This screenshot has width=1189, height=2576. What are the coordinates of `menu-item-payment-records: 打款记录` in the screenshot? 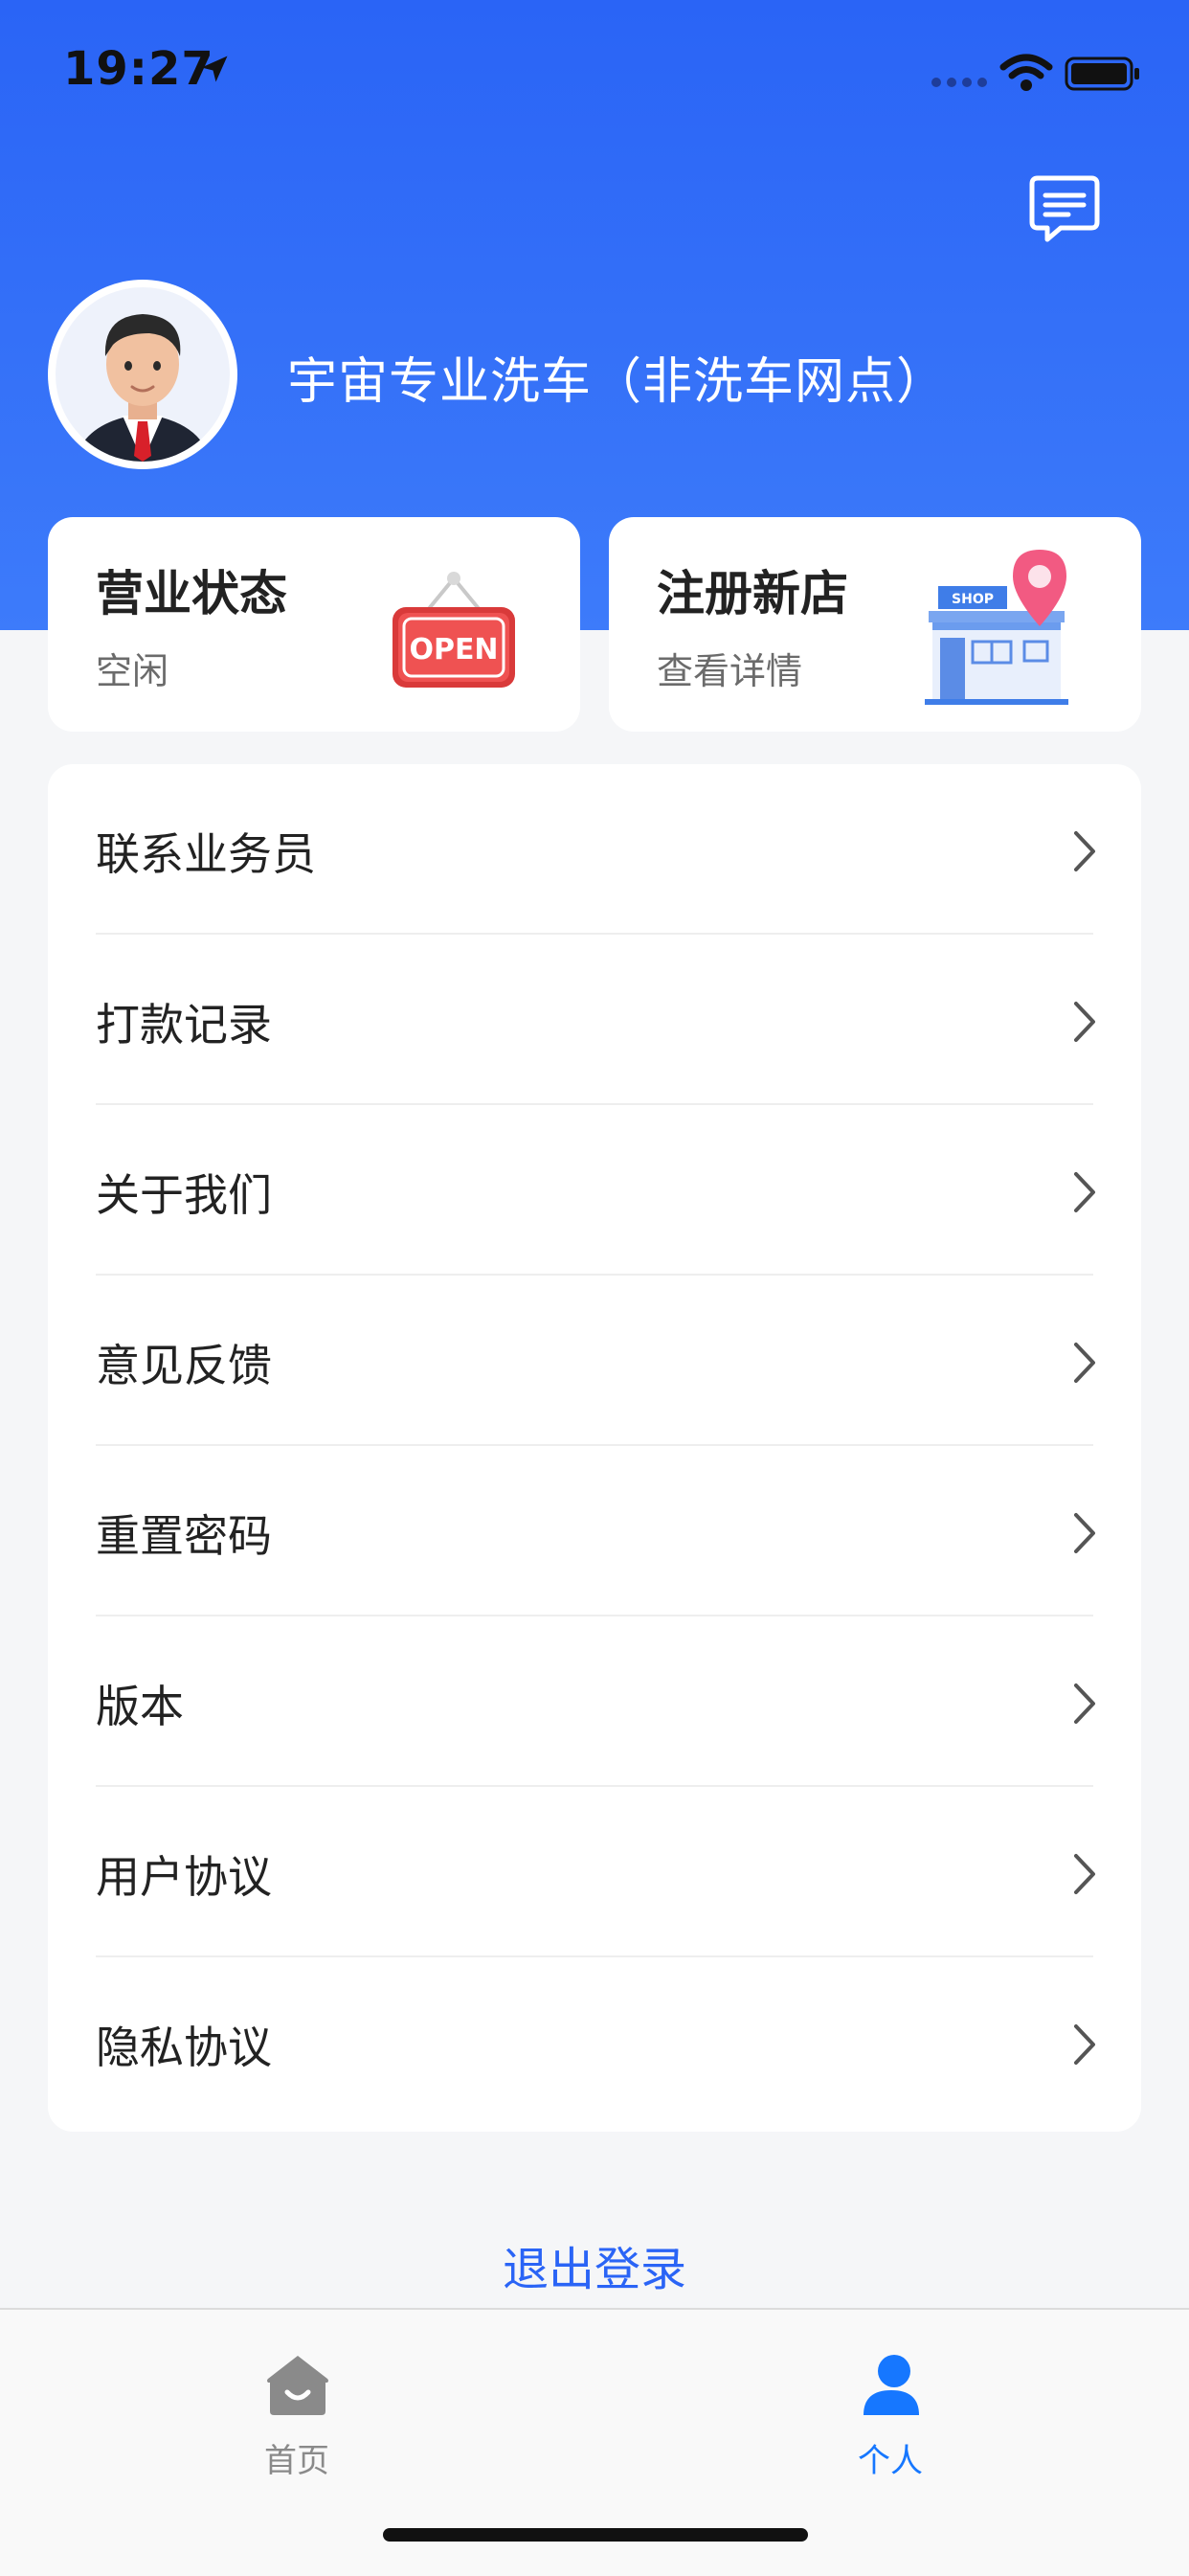 It's located at (594, 1020).